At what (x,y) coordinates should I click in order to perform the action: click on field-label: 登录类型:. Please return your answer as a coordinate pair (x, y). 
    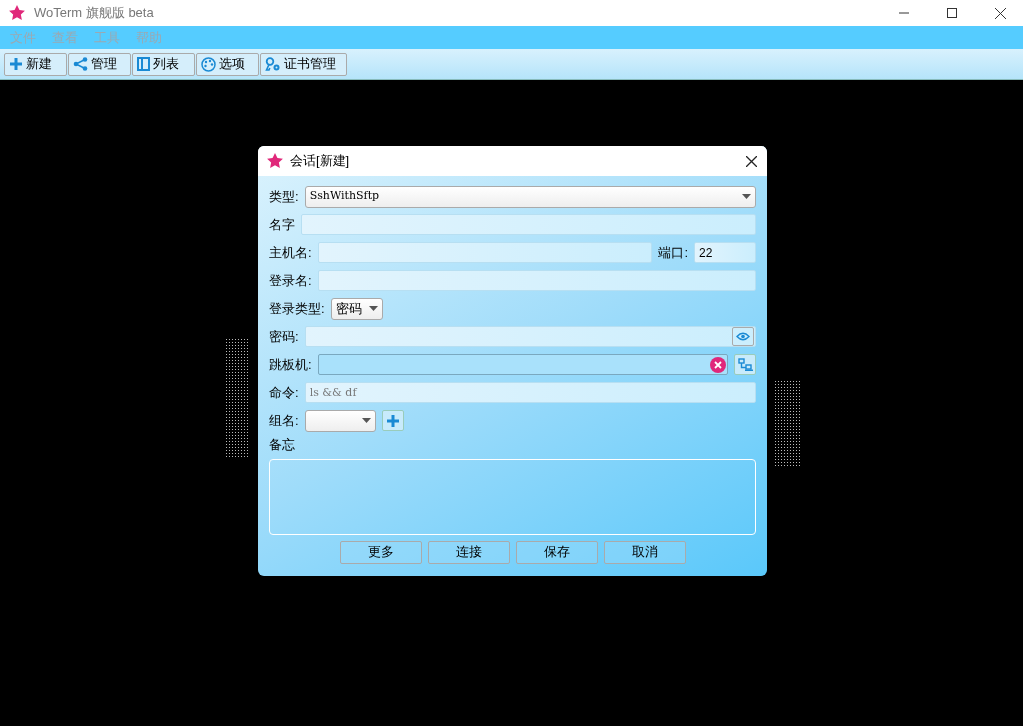
    Looking at the image, I should click on (297, 308).